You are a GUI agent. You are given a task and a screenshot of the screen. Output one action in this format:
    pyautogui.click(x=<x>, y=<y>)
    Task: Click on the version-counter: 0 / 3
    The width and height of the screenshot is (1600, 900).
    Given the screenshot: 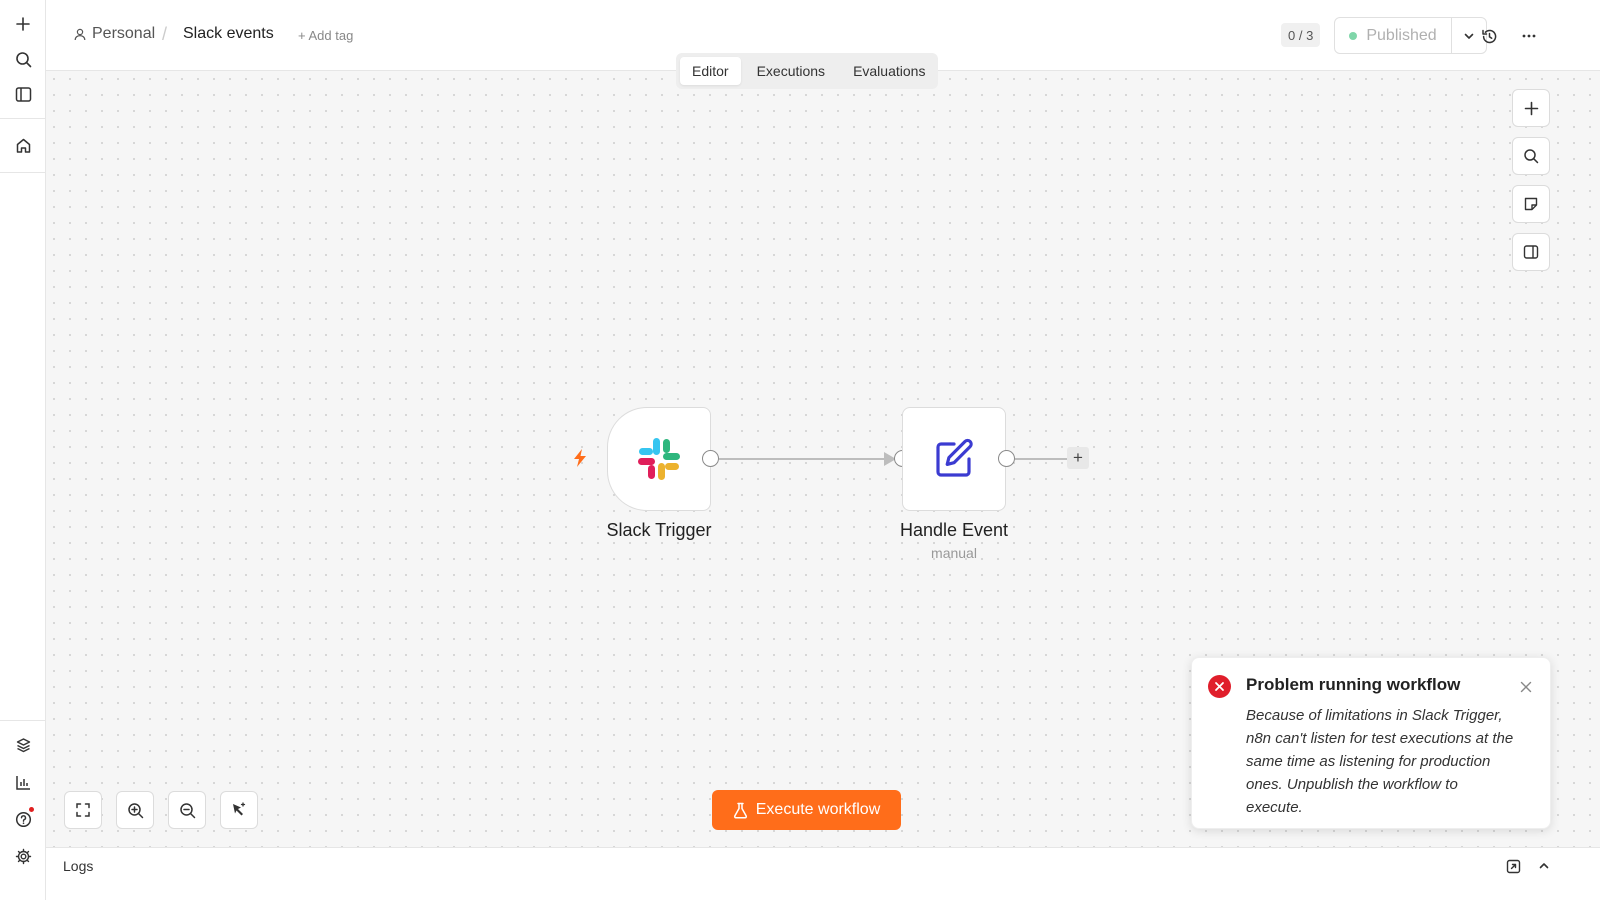 What is the action you would take?
    pyautogui.click(x=1301, y=35)
    